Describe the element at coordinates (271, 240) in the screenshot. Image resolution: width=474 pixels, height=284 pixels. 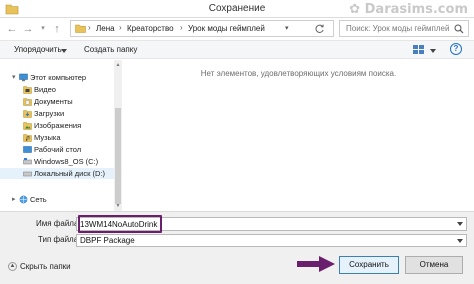
I see `filetype-select: DBPF Package` at that location.